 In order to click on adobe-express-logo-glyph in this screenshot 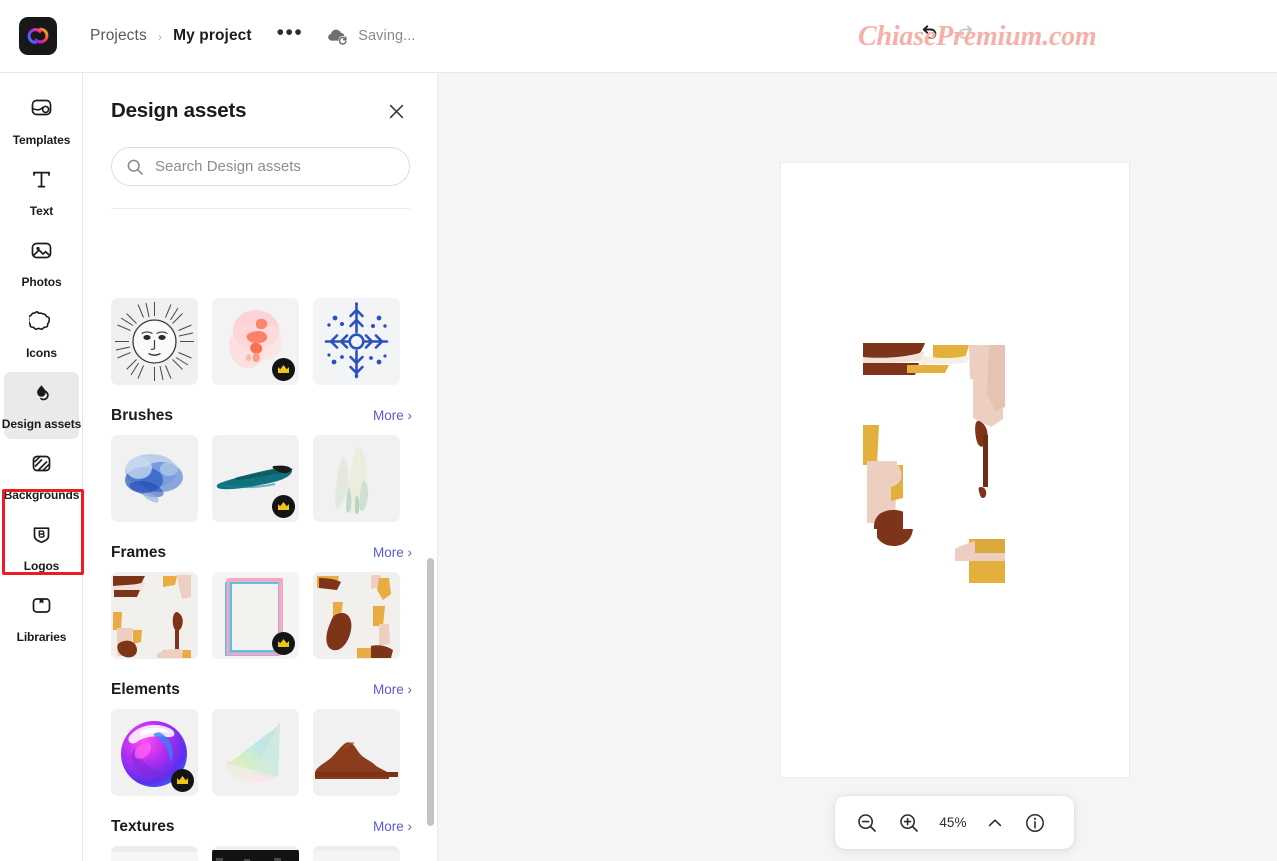, I will do `click(38, 35)`.